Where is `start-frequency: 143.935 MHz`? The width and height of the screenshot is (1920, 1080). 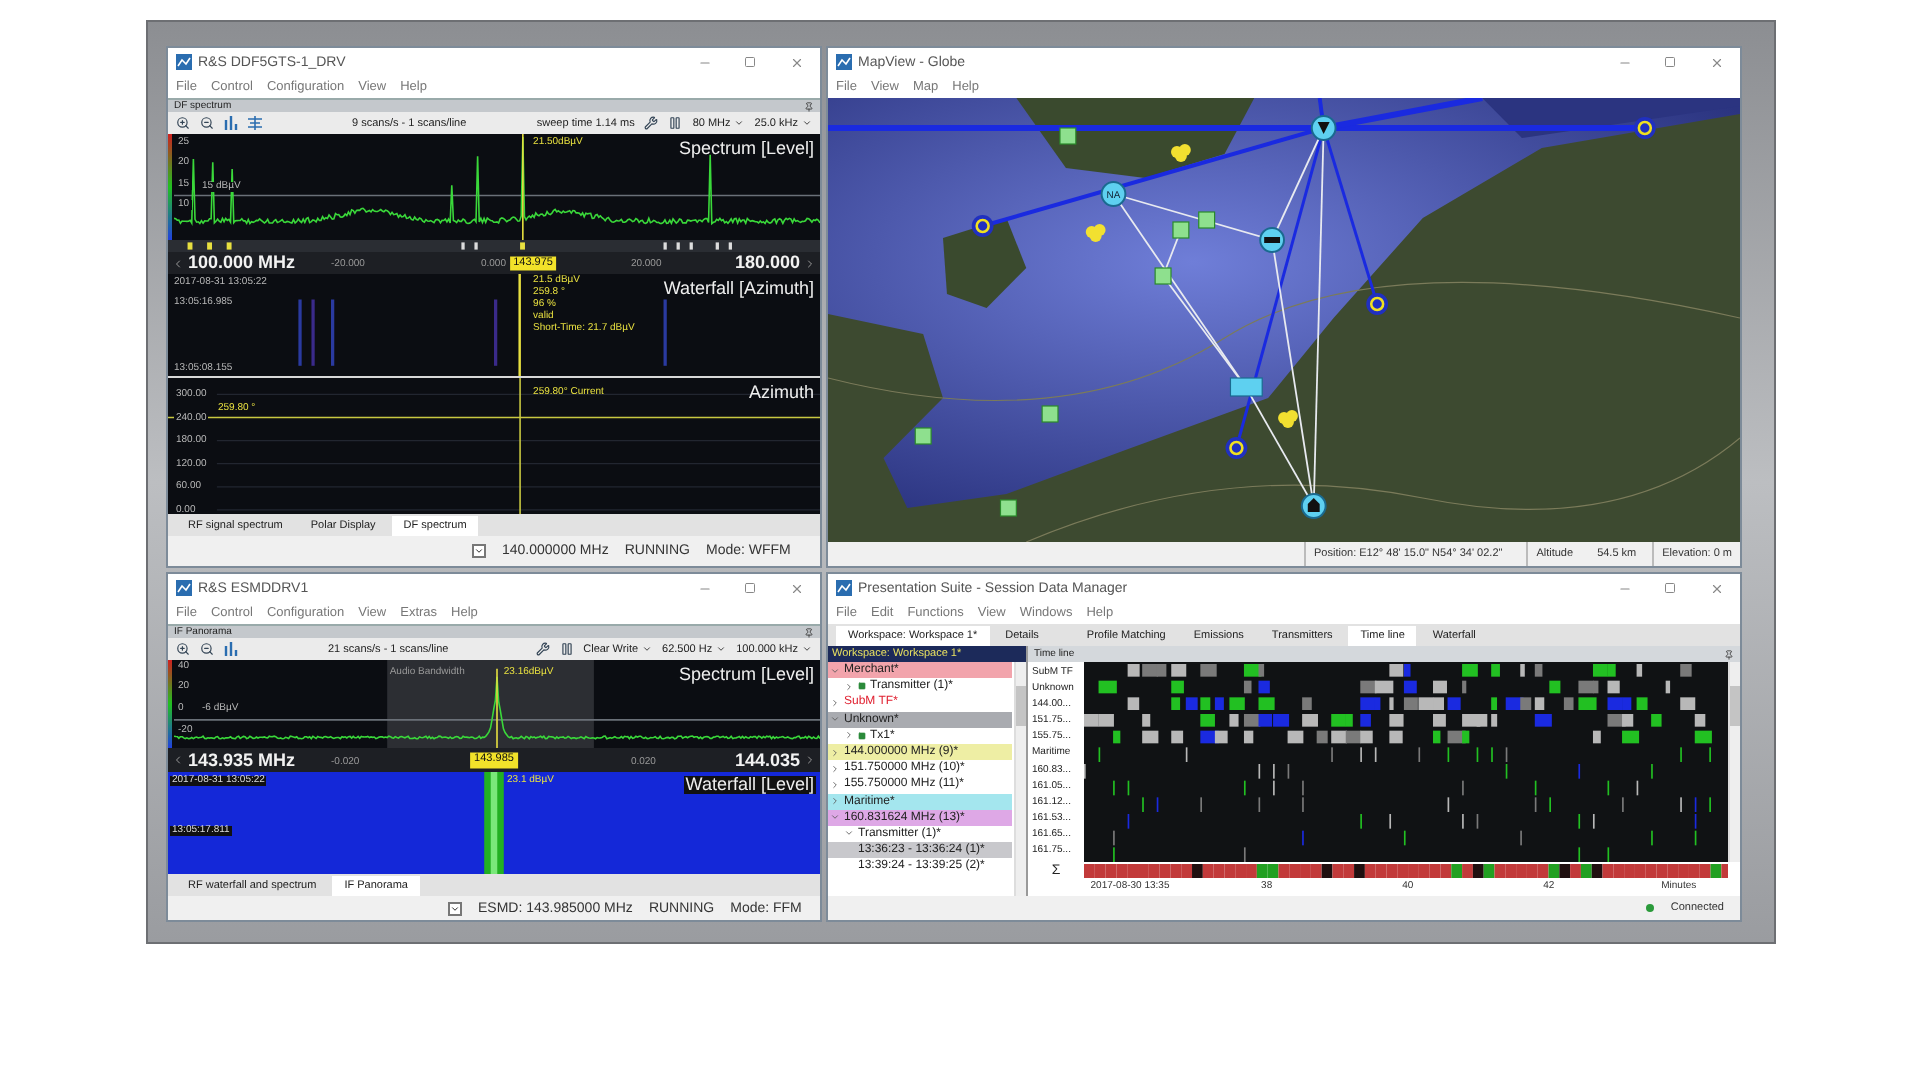 start-frequency: 143.935 MHz is located at coordinates (242, 760).